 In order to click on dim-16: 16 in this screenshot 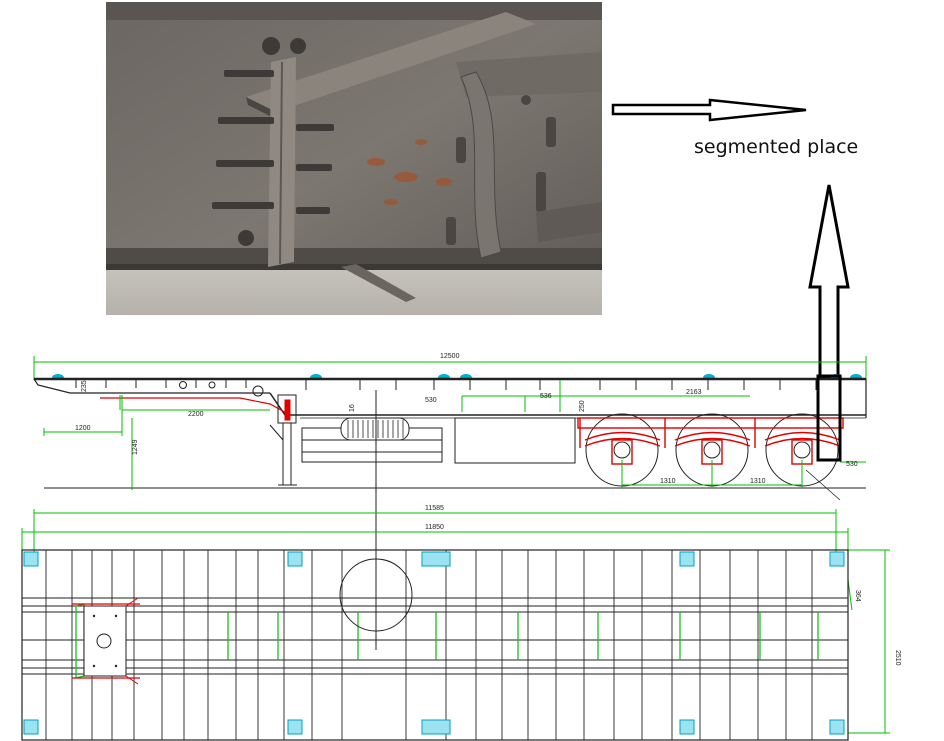, I will do `click(352, 408)`.